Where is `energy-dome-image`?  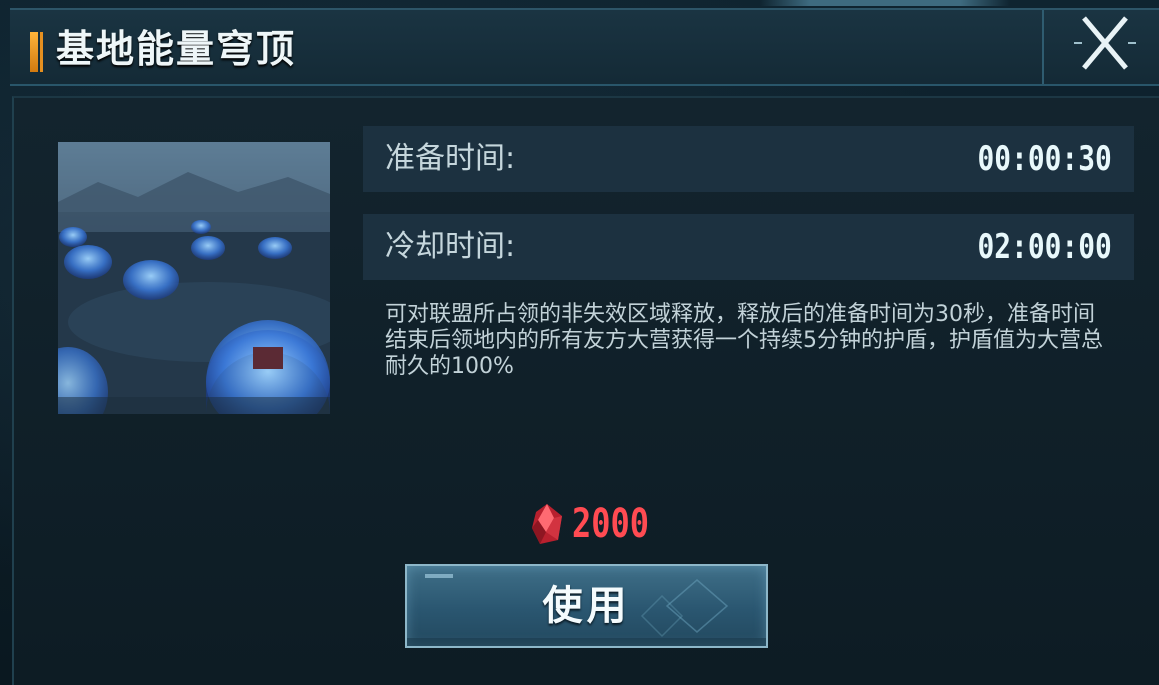
energy-dome-image is located at coordinates (194, 278).